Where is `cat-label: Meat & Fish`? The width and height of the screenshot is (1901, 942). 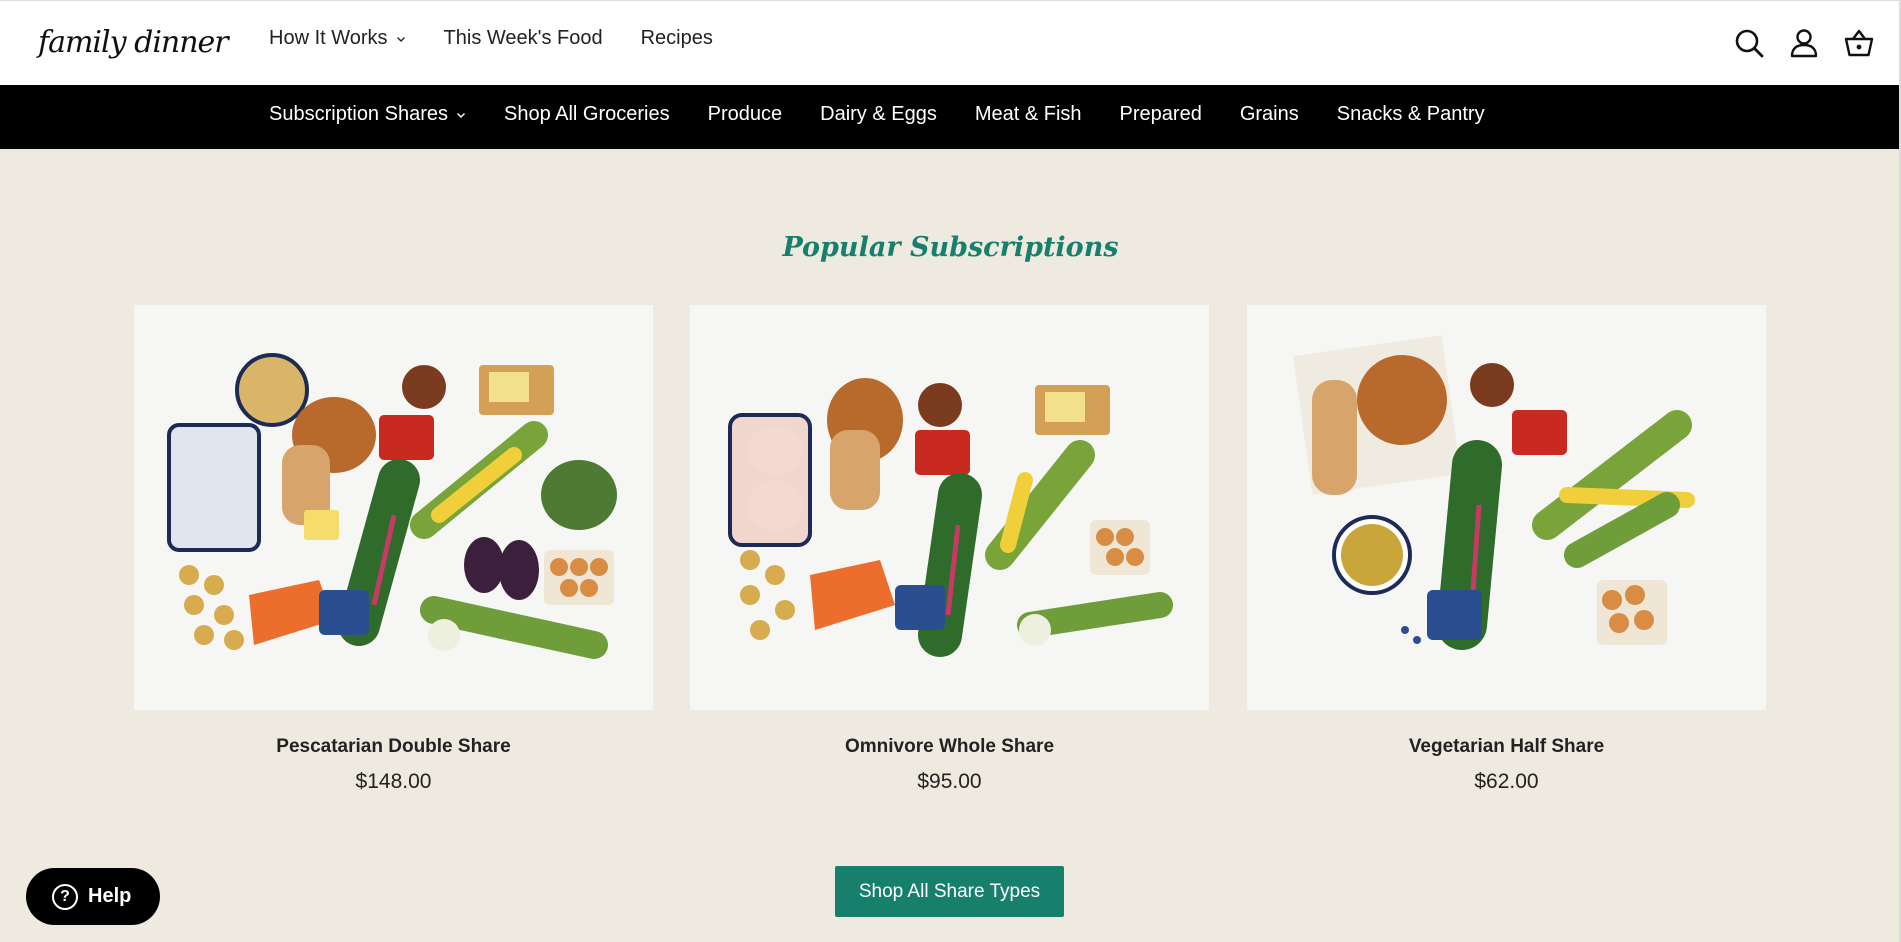 cat-label: Meat & Fish is located at coordinates (1028, 114).